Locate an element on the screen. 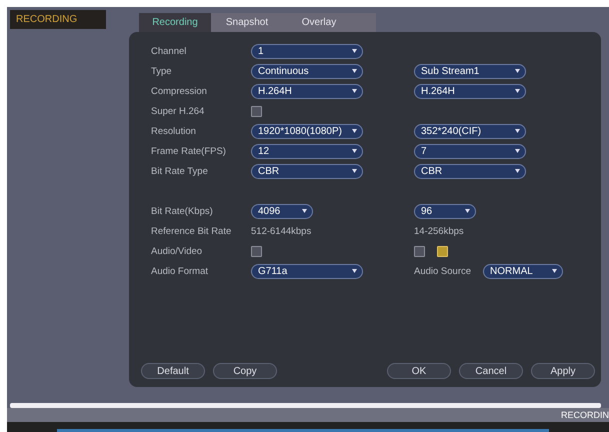 The image size is (609, 432). tab: Snapshot is located at coordinates (247, 22).